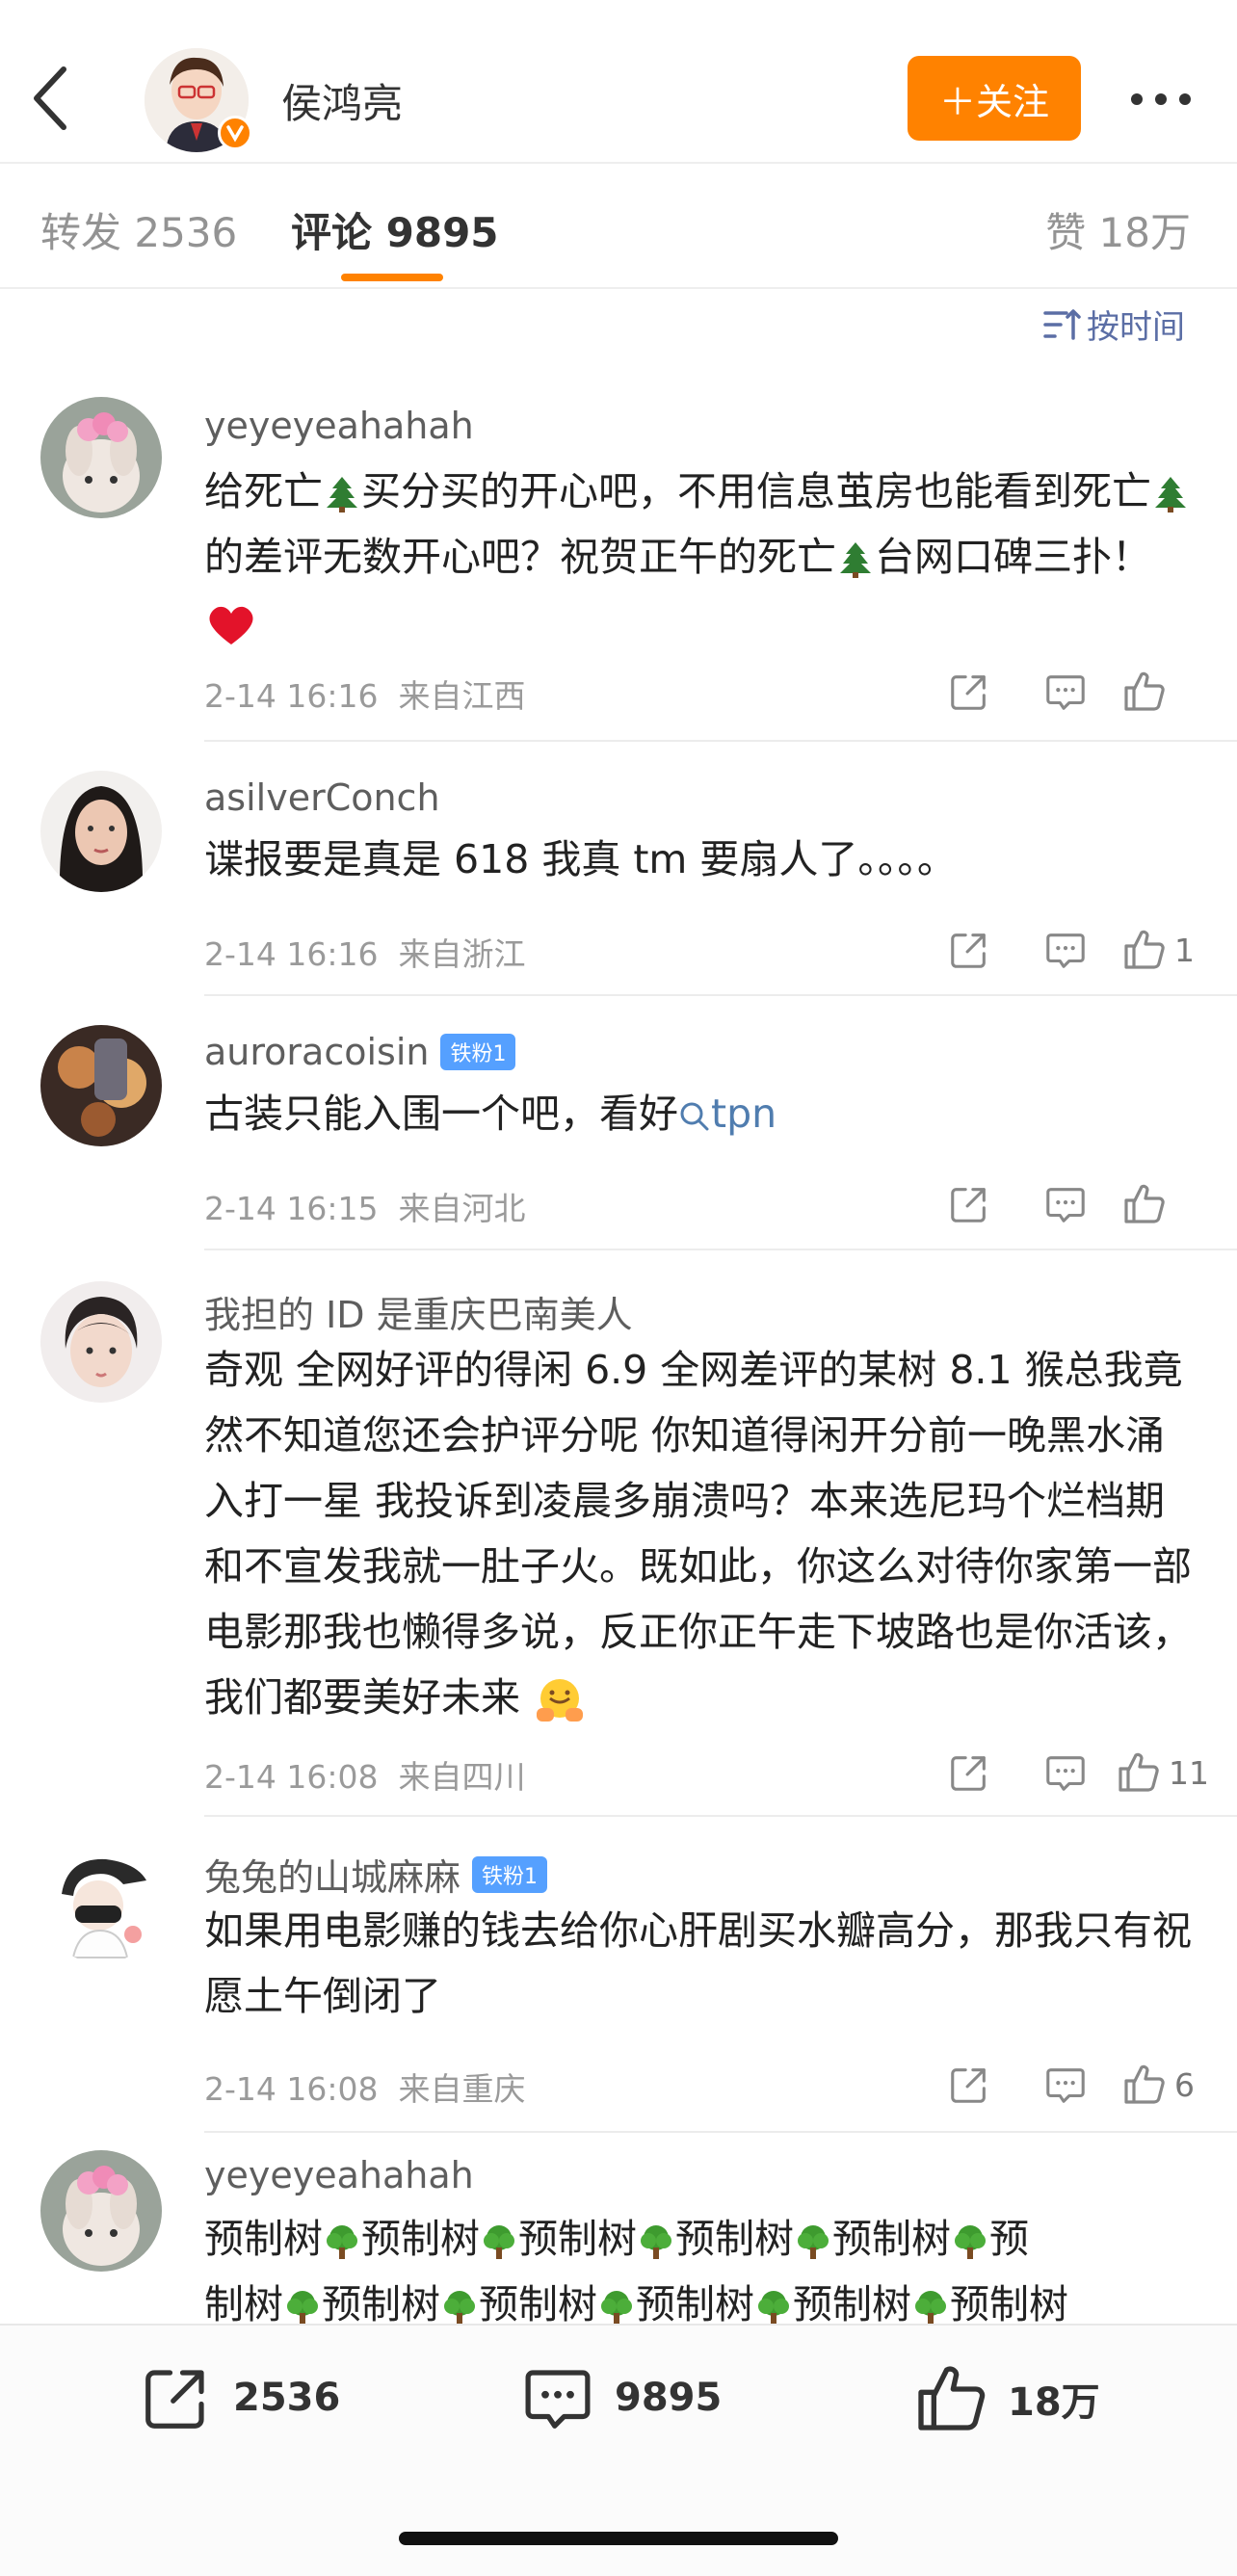  I want to click on home-indicator, so click(618, 2538).